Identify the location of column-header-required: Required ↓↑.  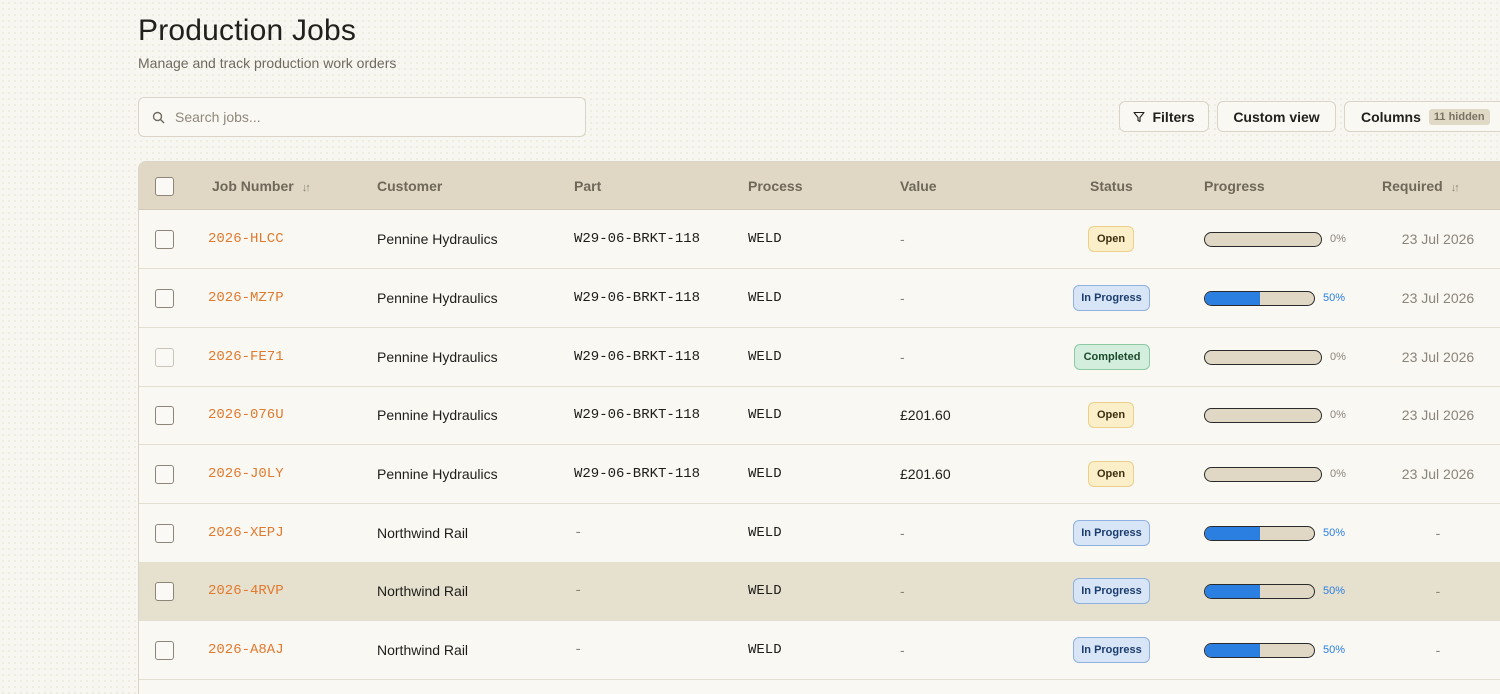
(1421, 186).